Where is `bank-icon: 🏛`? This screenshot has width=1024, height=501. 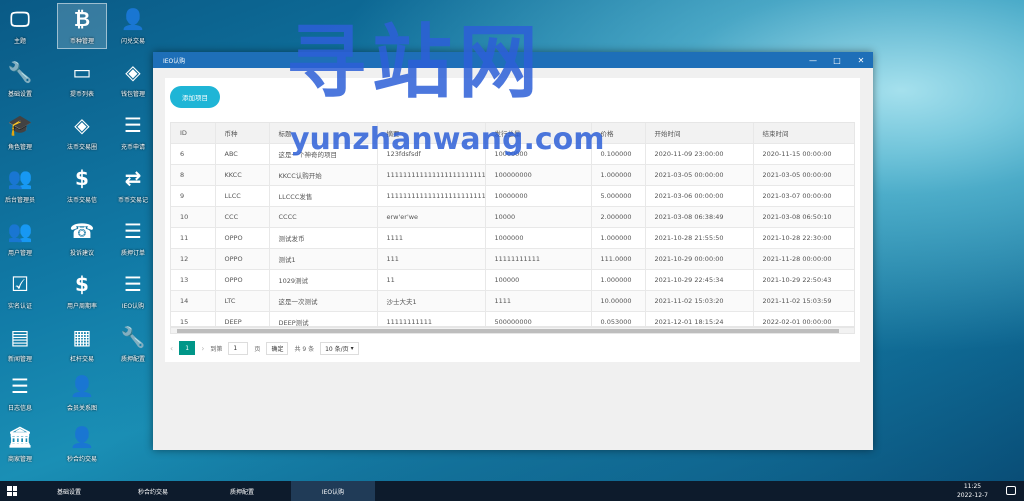
bank-icon: 🏛 is located at coordinates (20, 437).